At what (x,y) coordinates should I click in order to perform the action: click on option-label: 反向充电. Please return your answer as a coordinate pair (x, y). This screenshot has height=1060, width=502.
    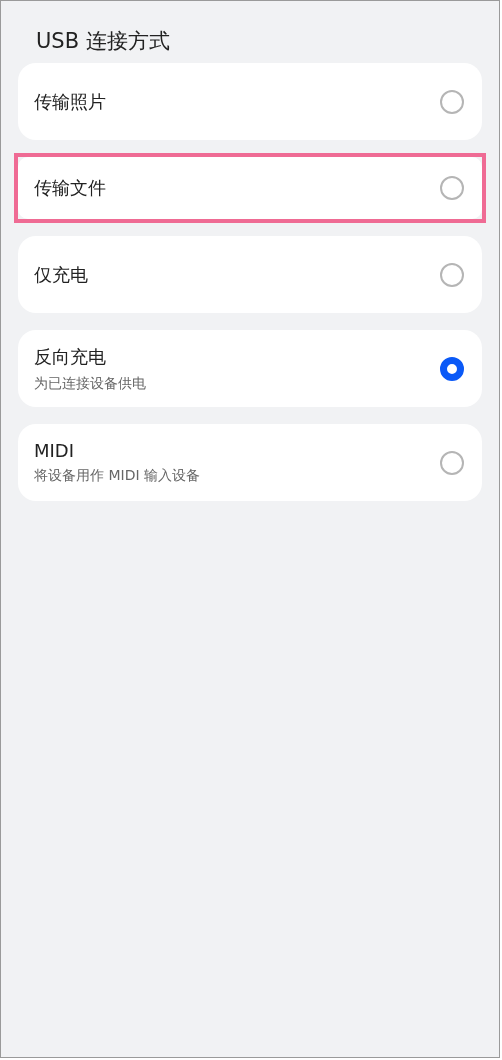
    Looking at the image, I should click on (70, 356).